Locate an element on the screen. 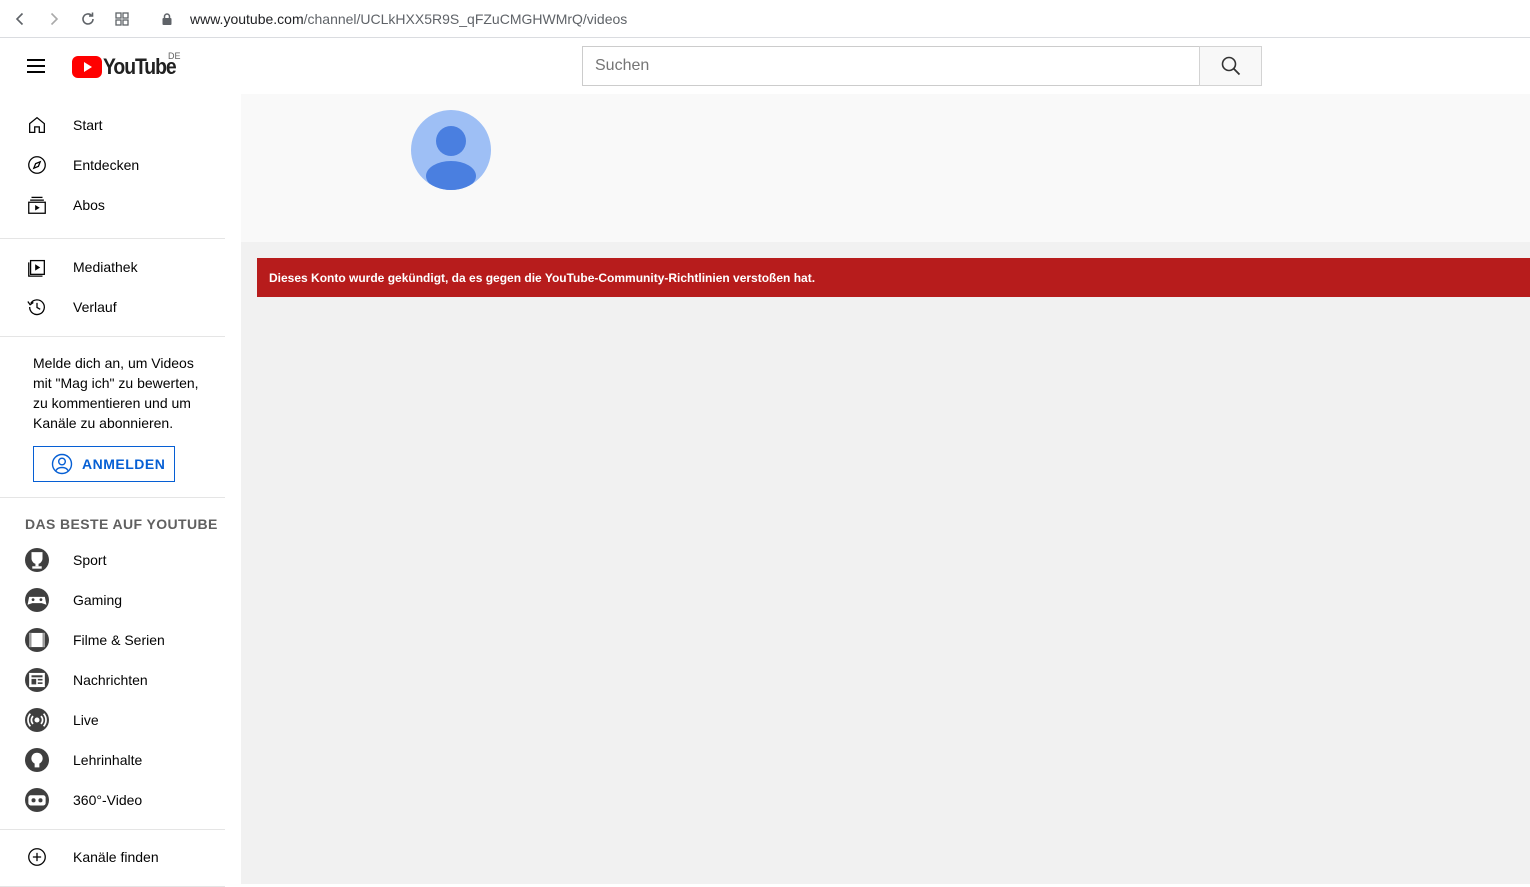 This screenshot has width=1530, height=887. newspaper-icon is located at coordinates (37, 680).